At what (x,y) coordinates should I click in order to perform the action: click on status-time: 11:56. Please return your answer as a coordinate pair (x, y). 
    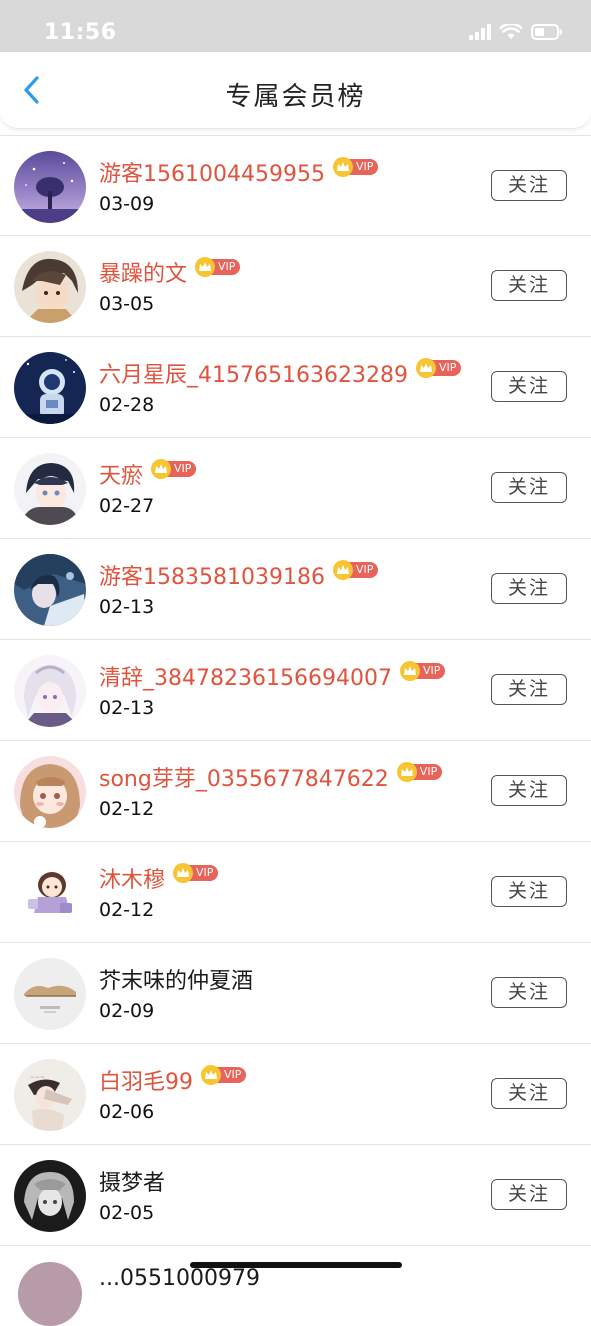
    Looking at the image, I should click on (80, 32).